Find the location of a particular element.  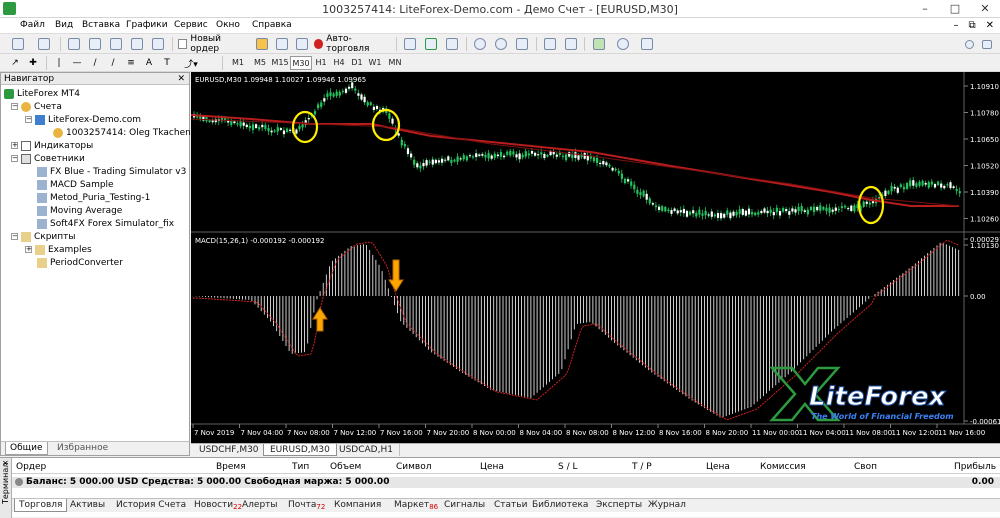

col-profit: Прибыль is located at coordinates (975, 467).